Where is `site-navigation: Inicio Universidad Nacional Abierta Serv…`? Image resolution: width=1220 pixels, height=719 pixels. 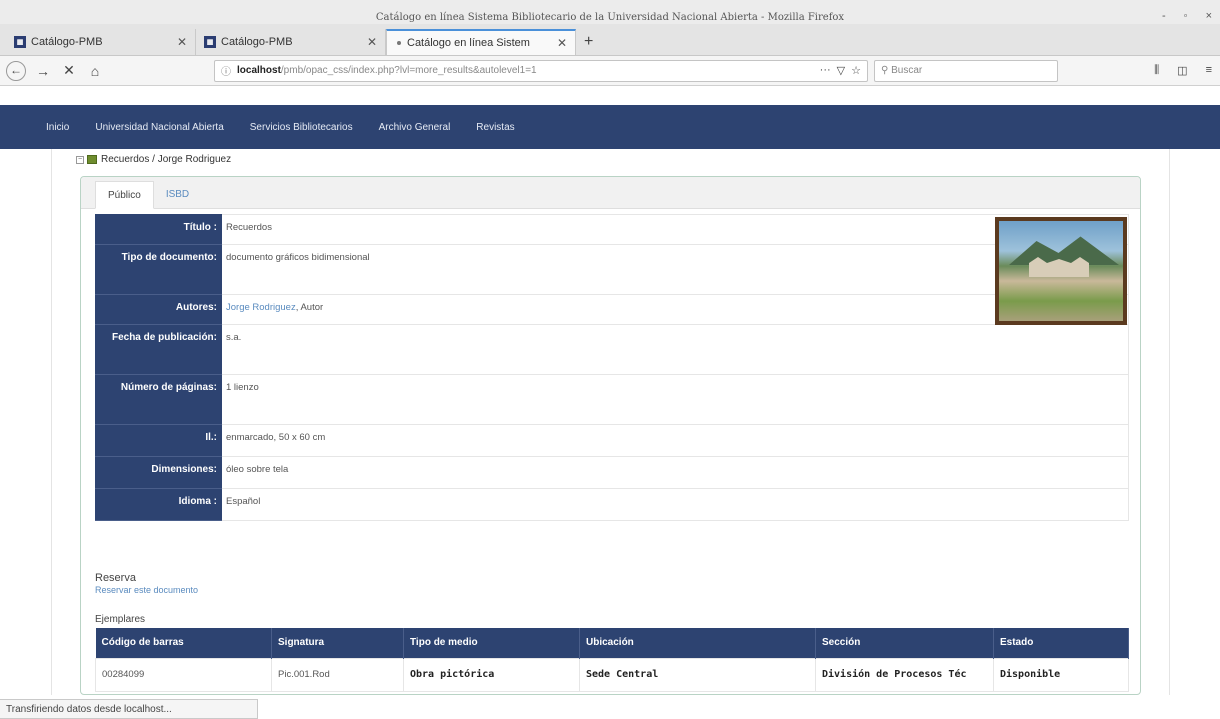 site-navigation: Inicio Universidad Nacional Abierta Serv… is located at coordinates (610, 127).